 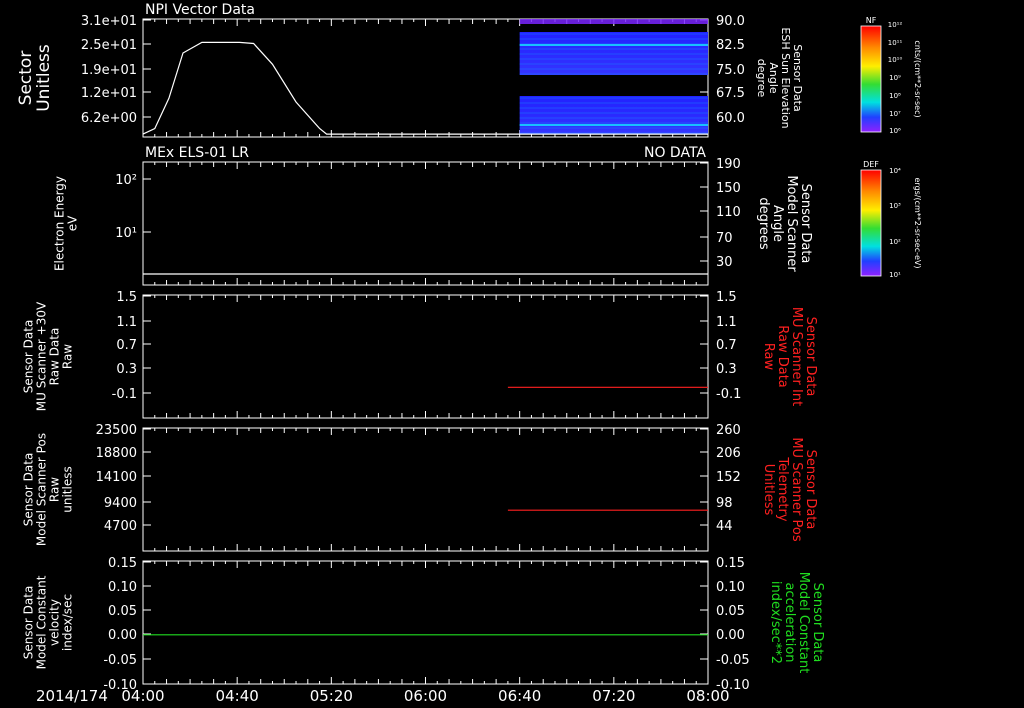 I want to click on y-tick-label-right: 90.0, so click(x=730, y=21).